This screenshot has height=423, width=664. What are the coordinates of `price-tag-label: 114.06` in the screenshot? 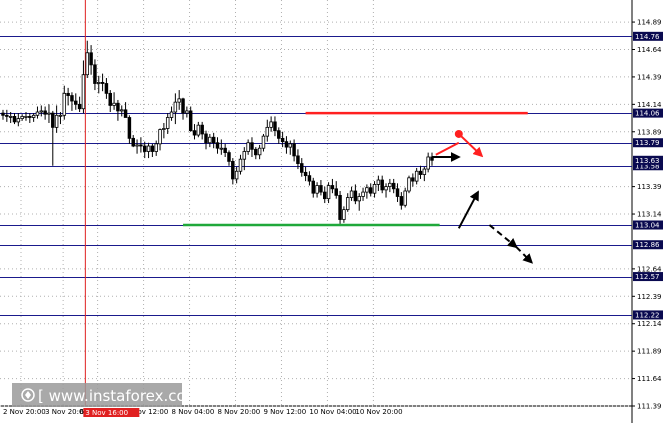 It's located at (647, 114).